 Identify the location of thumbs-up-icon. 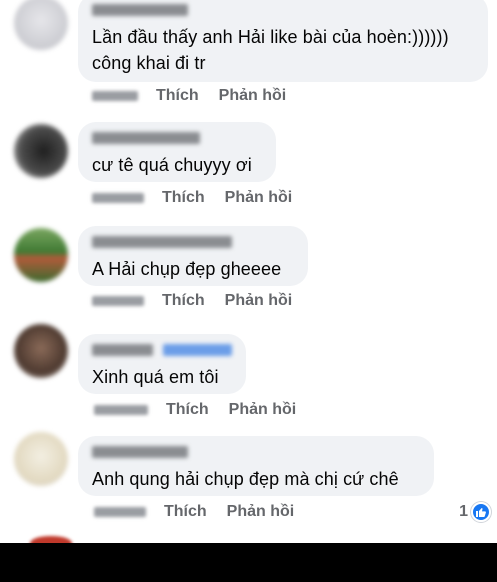
(481, 512).